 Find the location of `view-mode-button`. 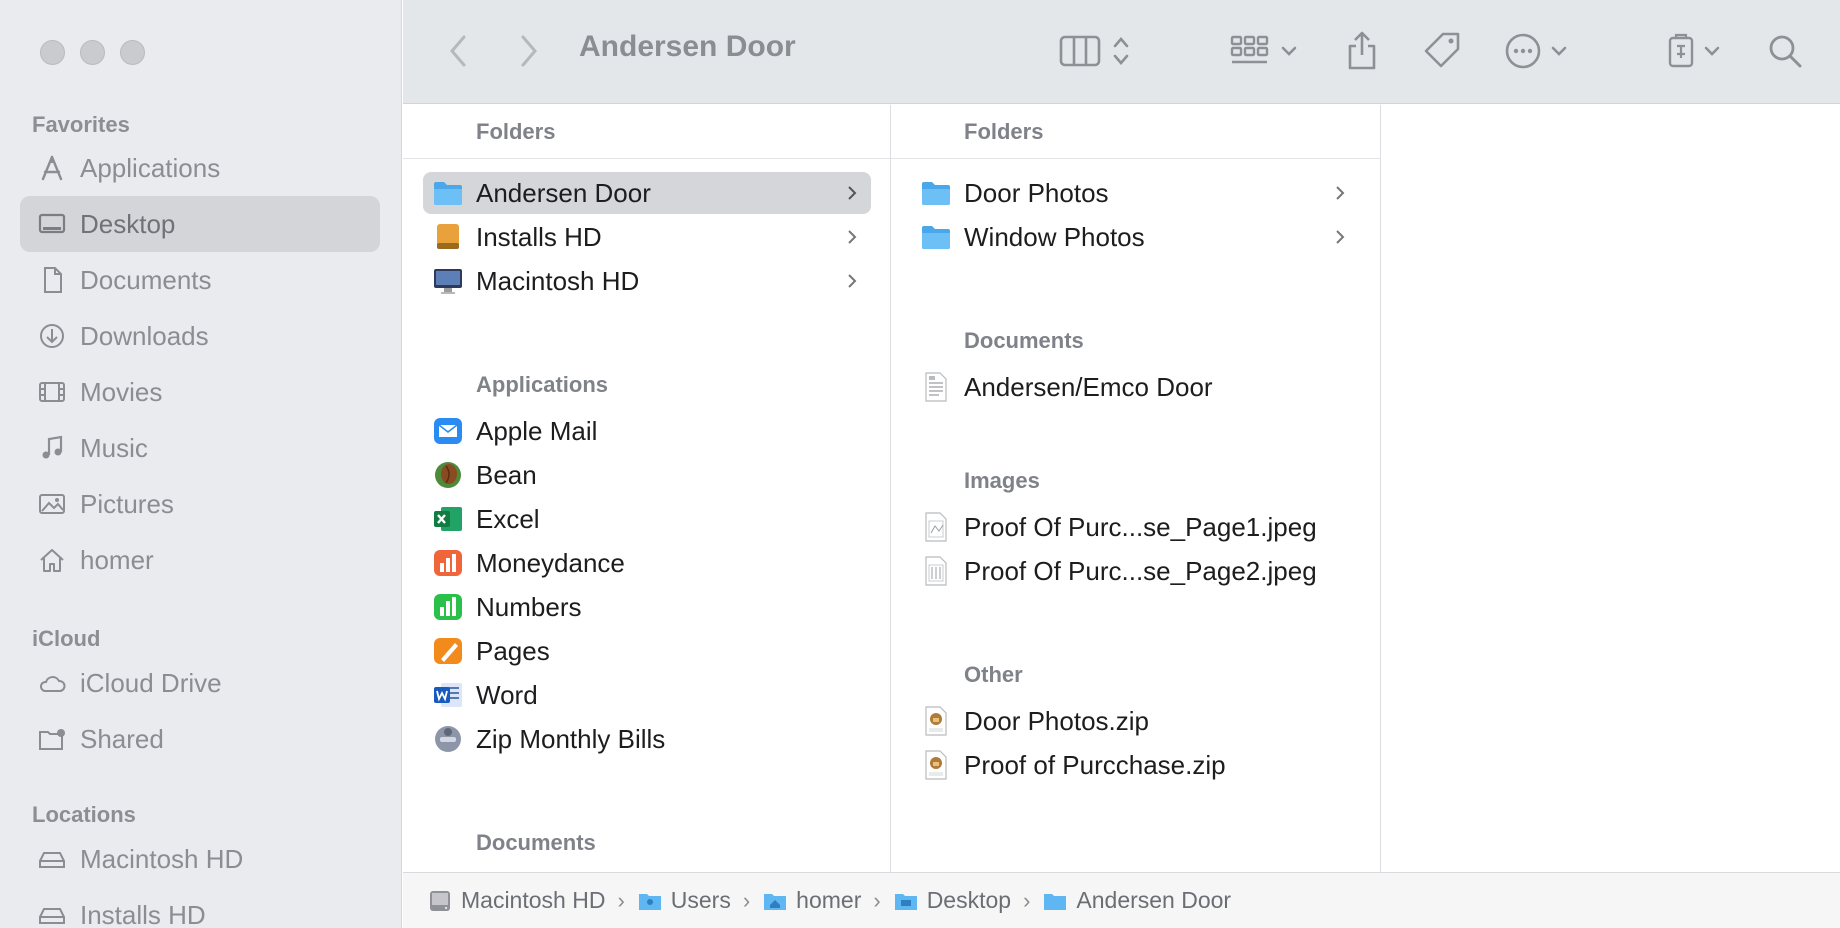

view-mode-button is located at coordinates (1096, 51).